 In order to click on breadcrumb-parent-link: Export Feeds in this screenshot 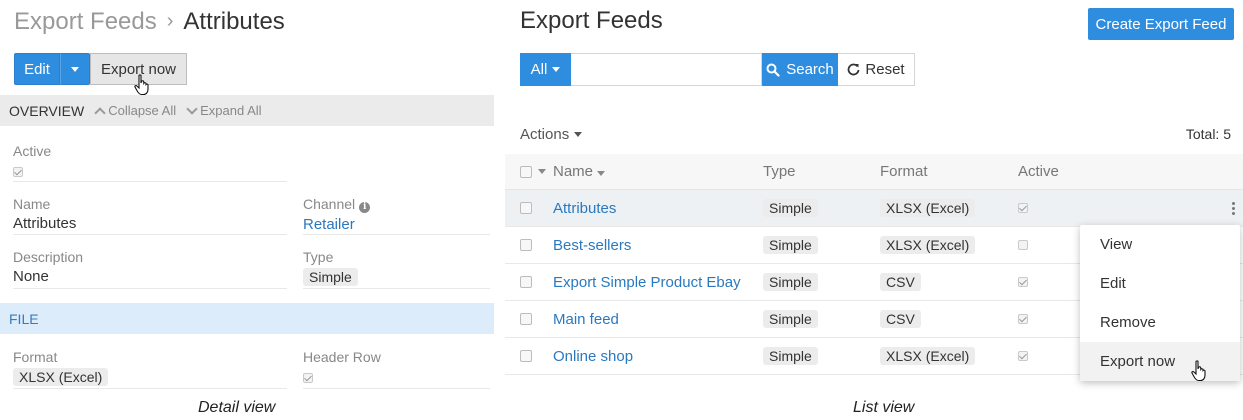, I will do `click(85, 21)`.